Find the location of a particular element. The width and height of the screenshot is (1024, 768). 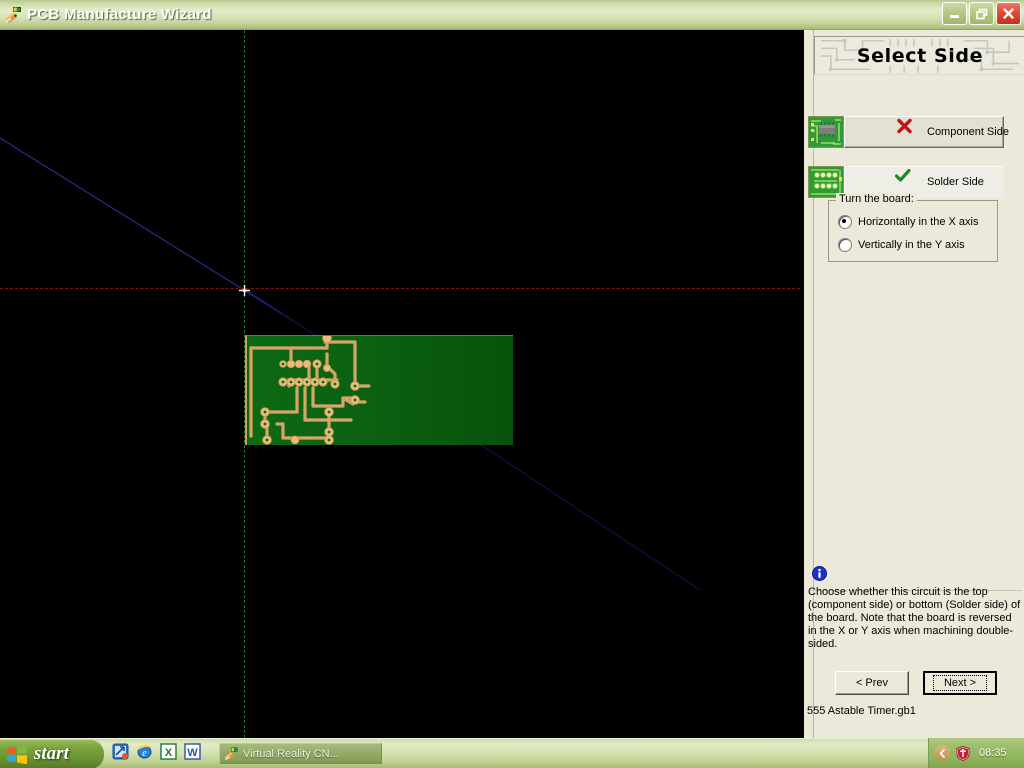

windows-flag-icon is located at coordinates (14, 754).